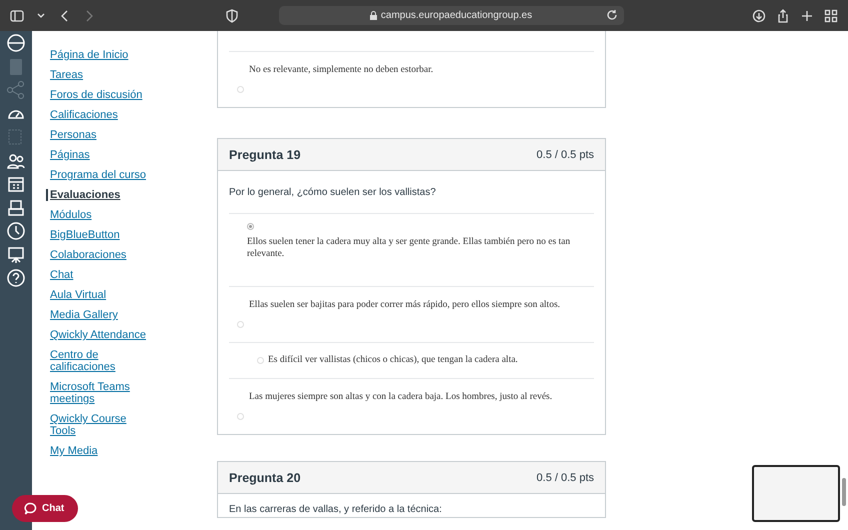 The width and height of the screenshot is (848, 530). I want to click on course-nav-link: Páginas, so click(70, 155).